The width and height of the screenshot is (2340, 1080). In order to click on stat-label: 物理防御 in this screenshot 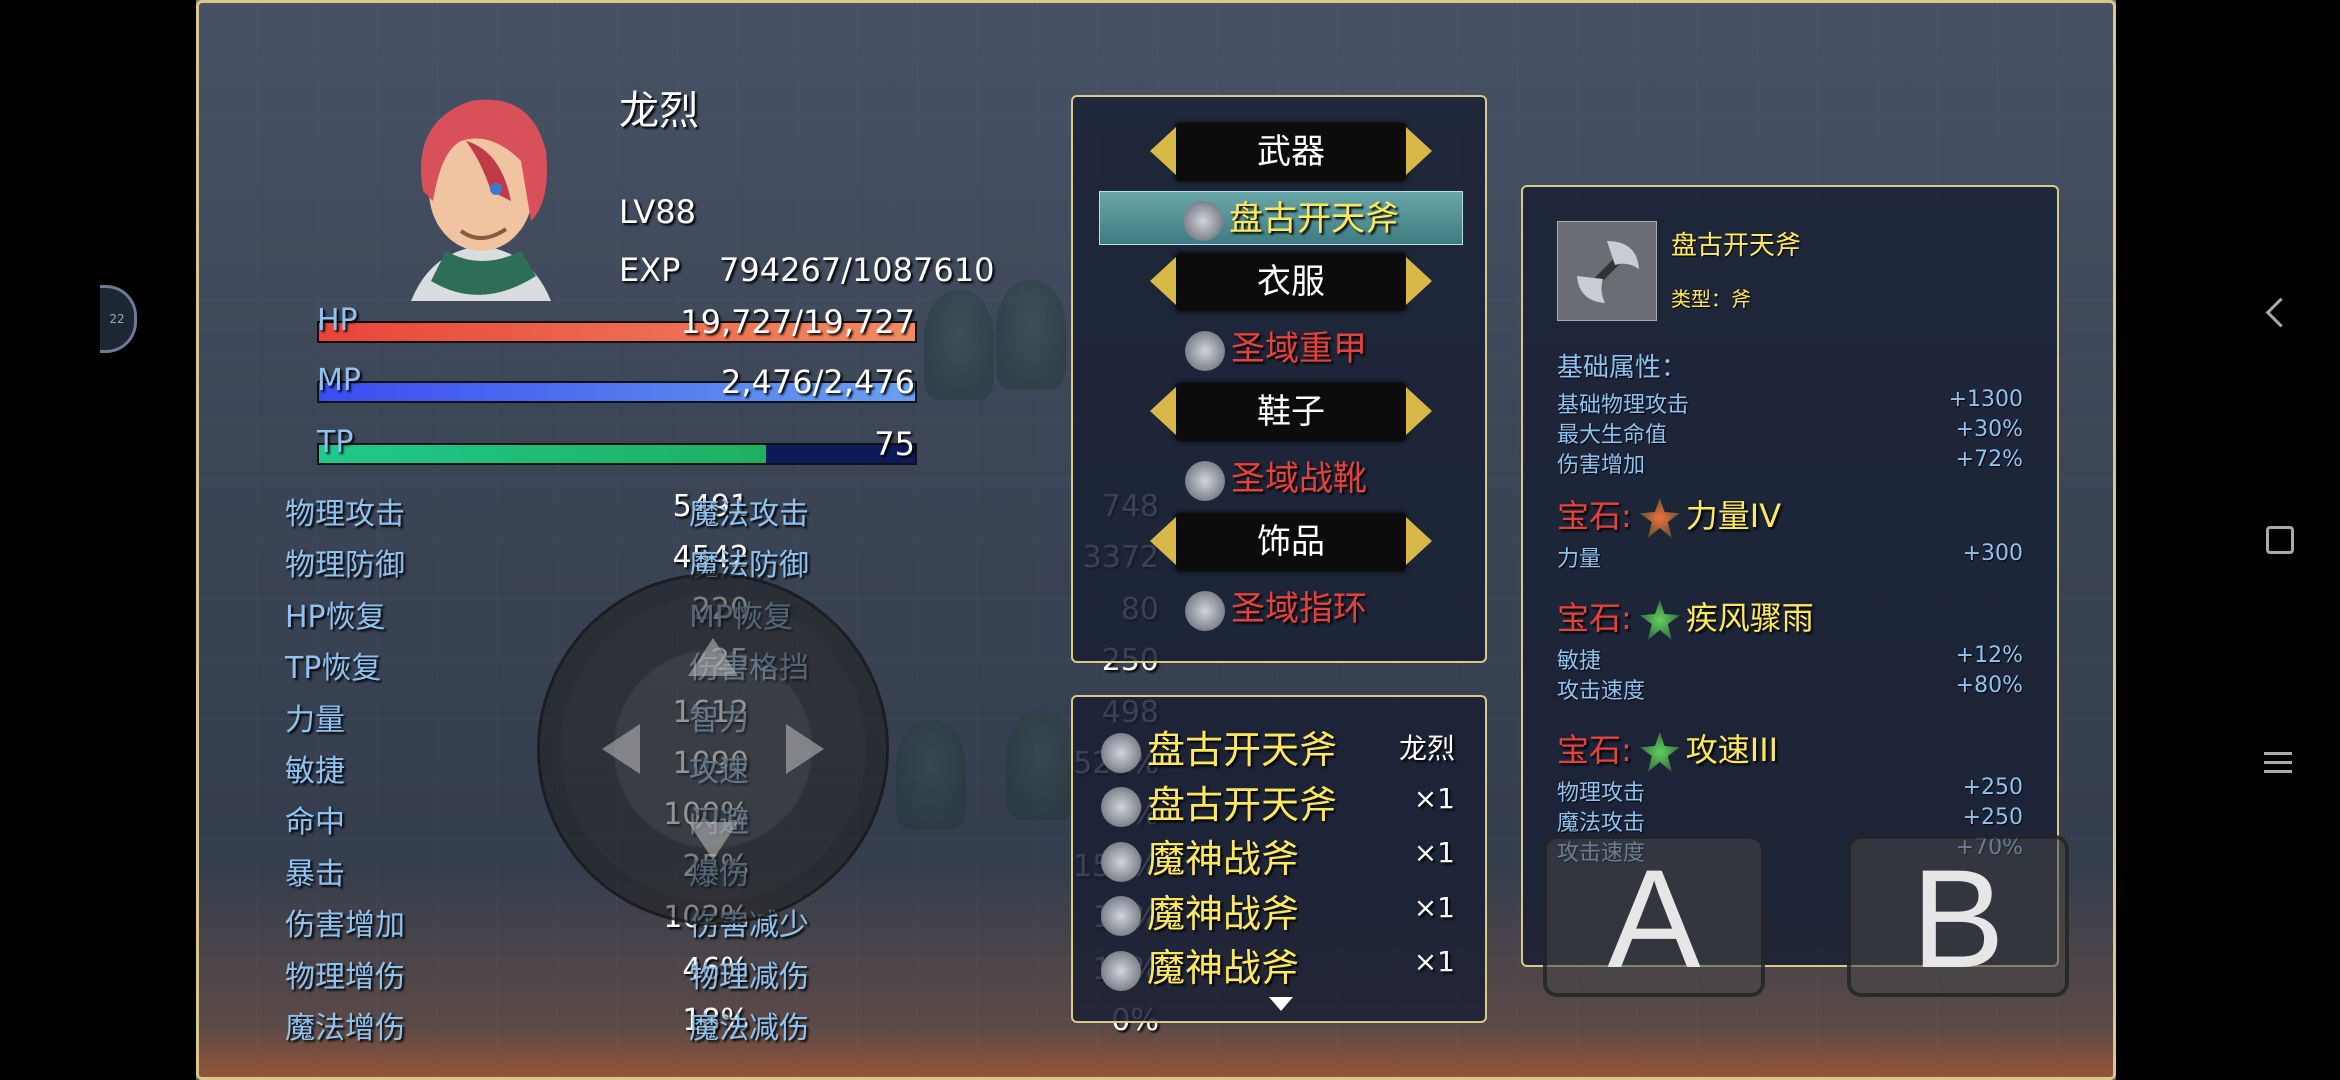, I will do `click(345, 566)`.